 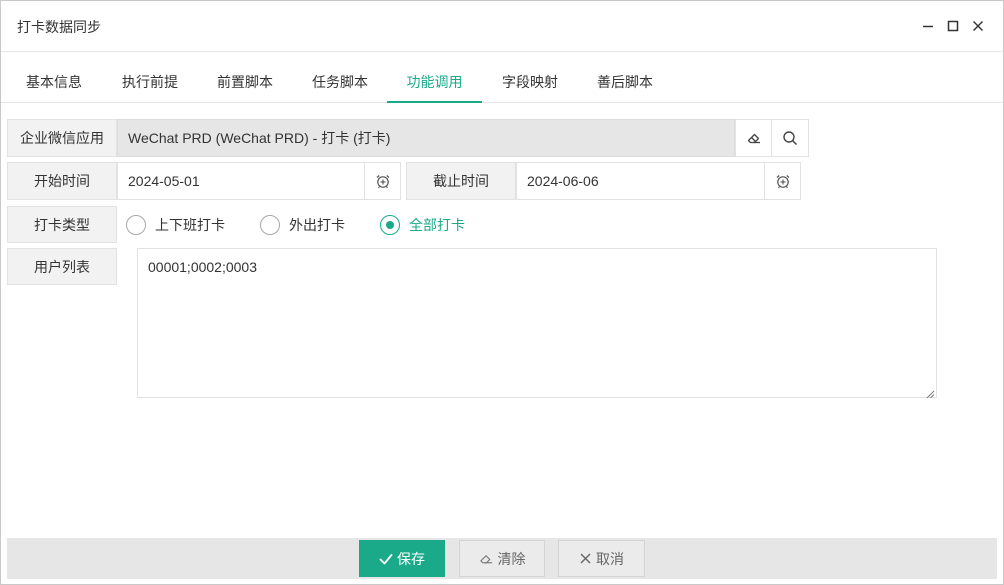 What do you see at coordinates (54, 78) in the screenshot?
I see `tab-basic-info: 基本信息` at bounding box center [54, 78].